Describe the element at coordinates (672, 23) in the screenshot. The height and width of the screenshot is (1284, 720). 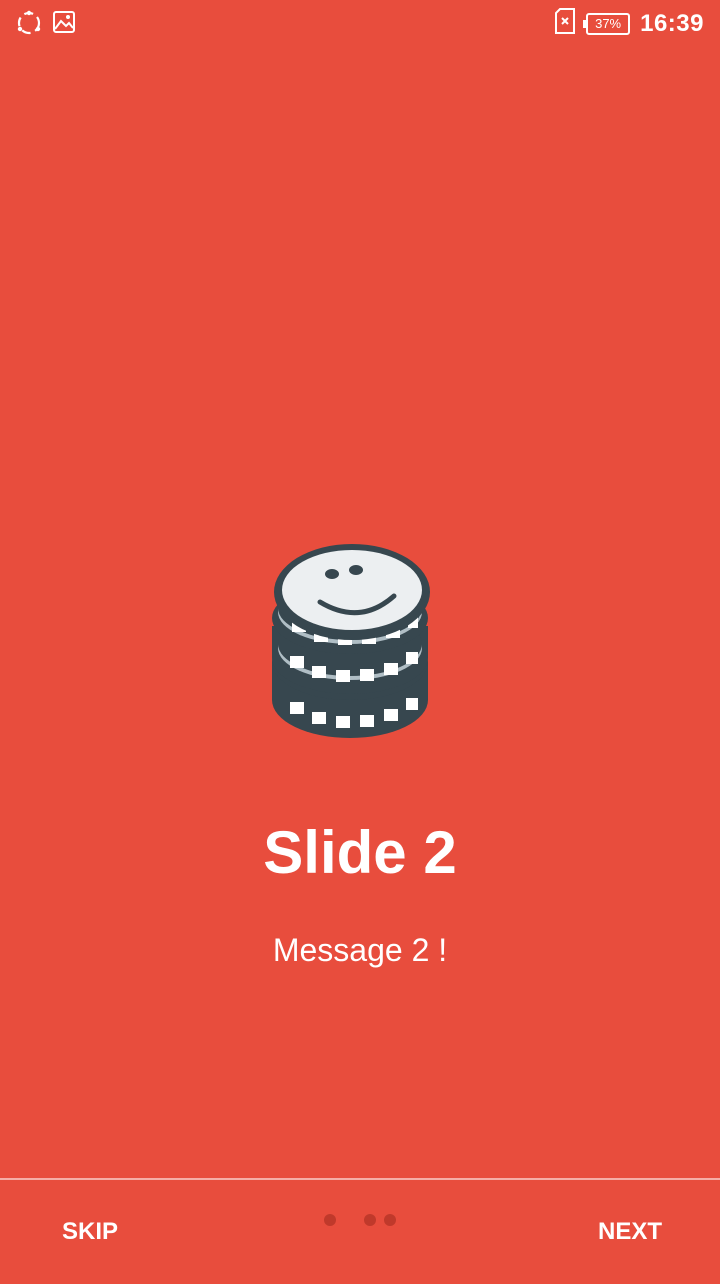
I see `status-time: 16:39` at that location.